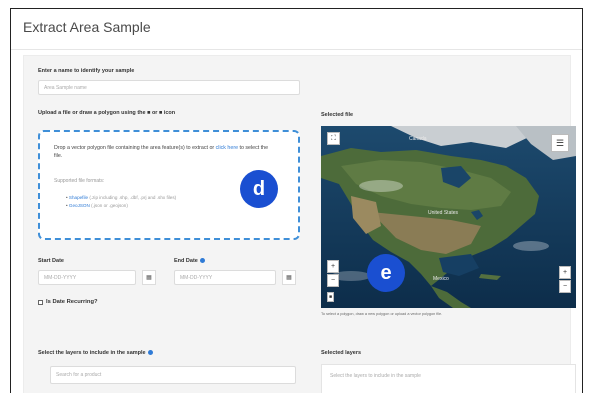 This screenshot has width=593, height=393. Describe the element at coordinates (333, 280) in the screenshot. I see `zoom-out-icon: −` at that location.